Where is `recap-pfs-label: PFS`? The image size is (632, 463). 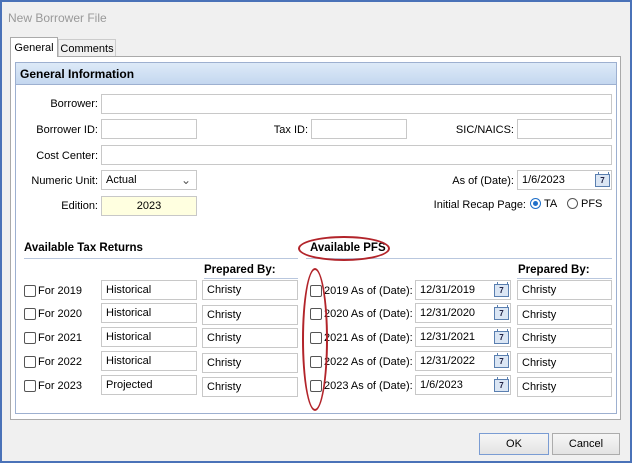 recap-pfs-label: PFS is located at coordinates (592, 204).